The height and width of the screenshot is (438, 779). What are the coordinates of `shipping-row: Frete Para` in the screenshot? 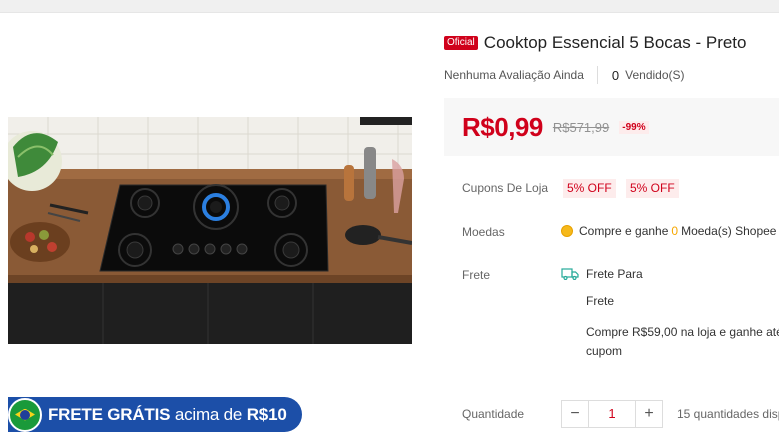 It's located at (602, 274).